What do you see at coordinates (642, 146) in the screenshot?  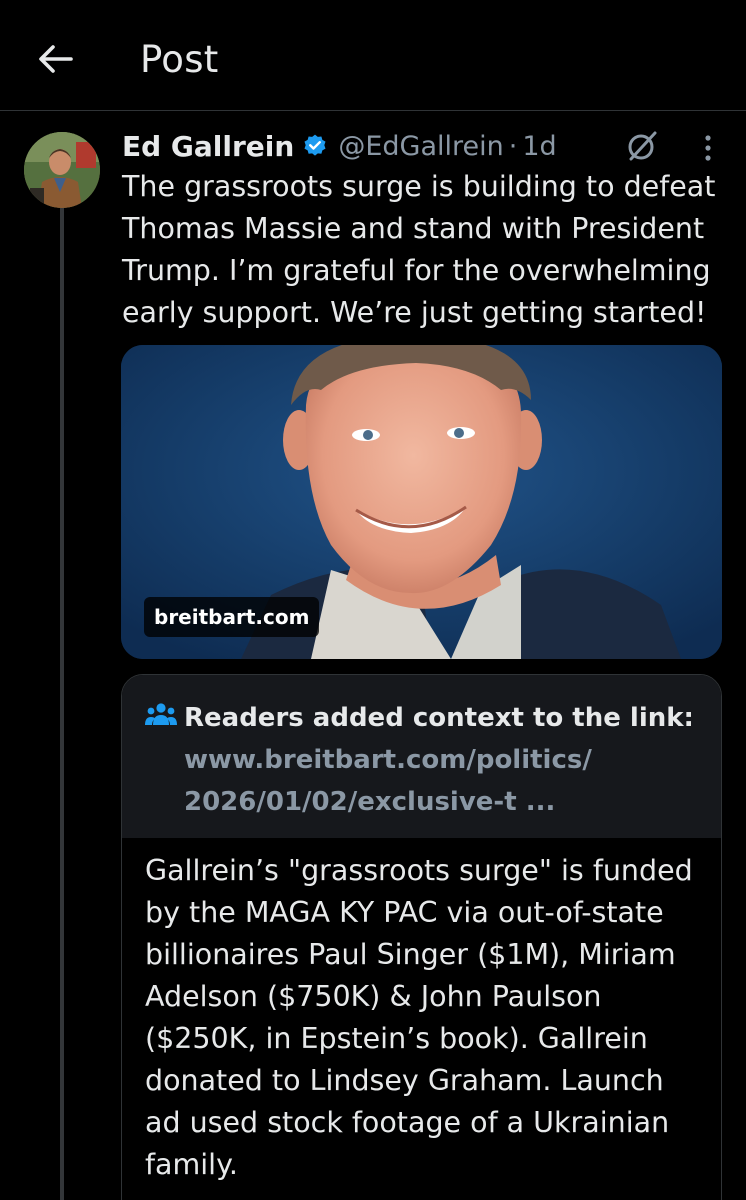 I see `grok-icon` at bounding box center [642, 146].